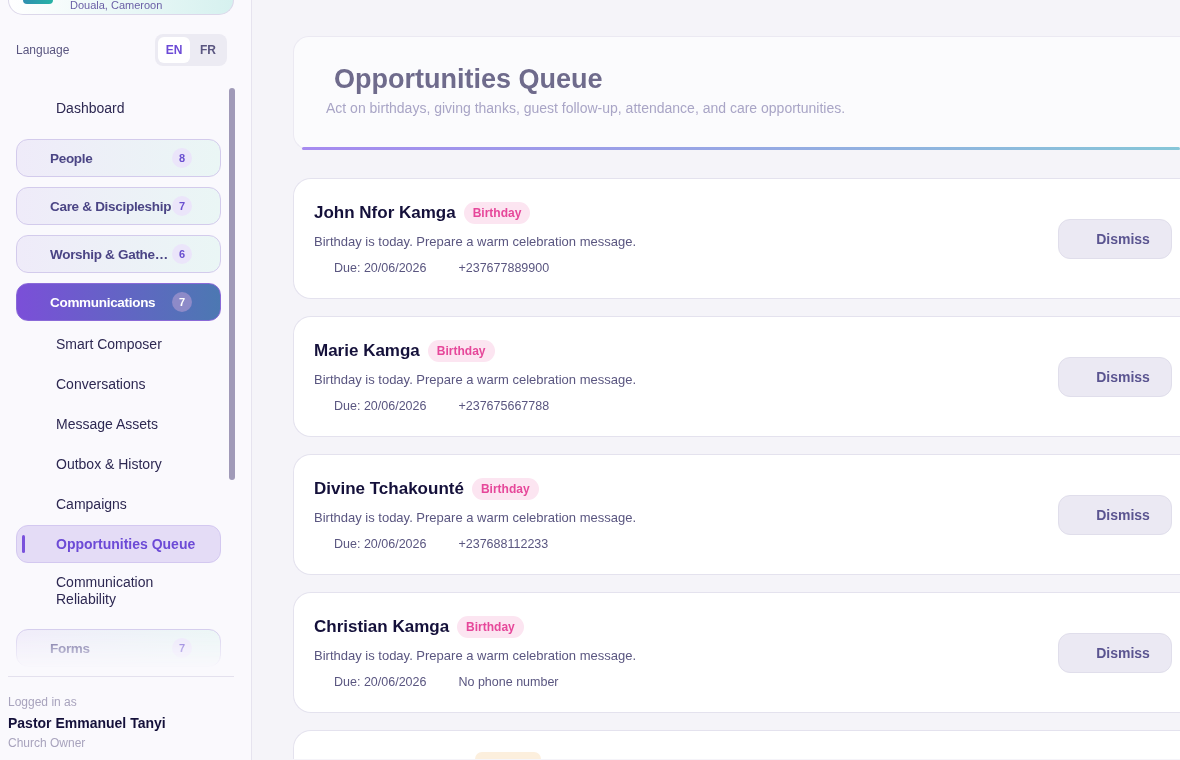  I want to click on nav-item: Dashboard, so click(118, 108).